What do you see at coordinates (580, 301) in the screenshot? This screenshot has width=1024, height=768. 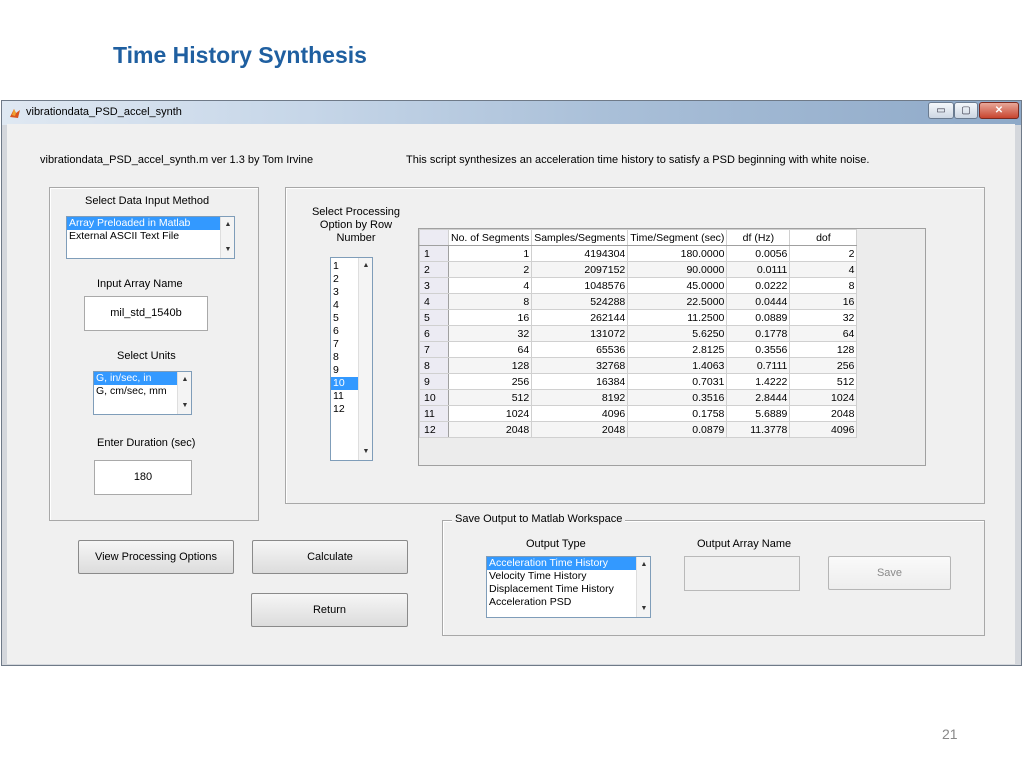 I see `table-cell: 524288` at bounding box center [580, 301].